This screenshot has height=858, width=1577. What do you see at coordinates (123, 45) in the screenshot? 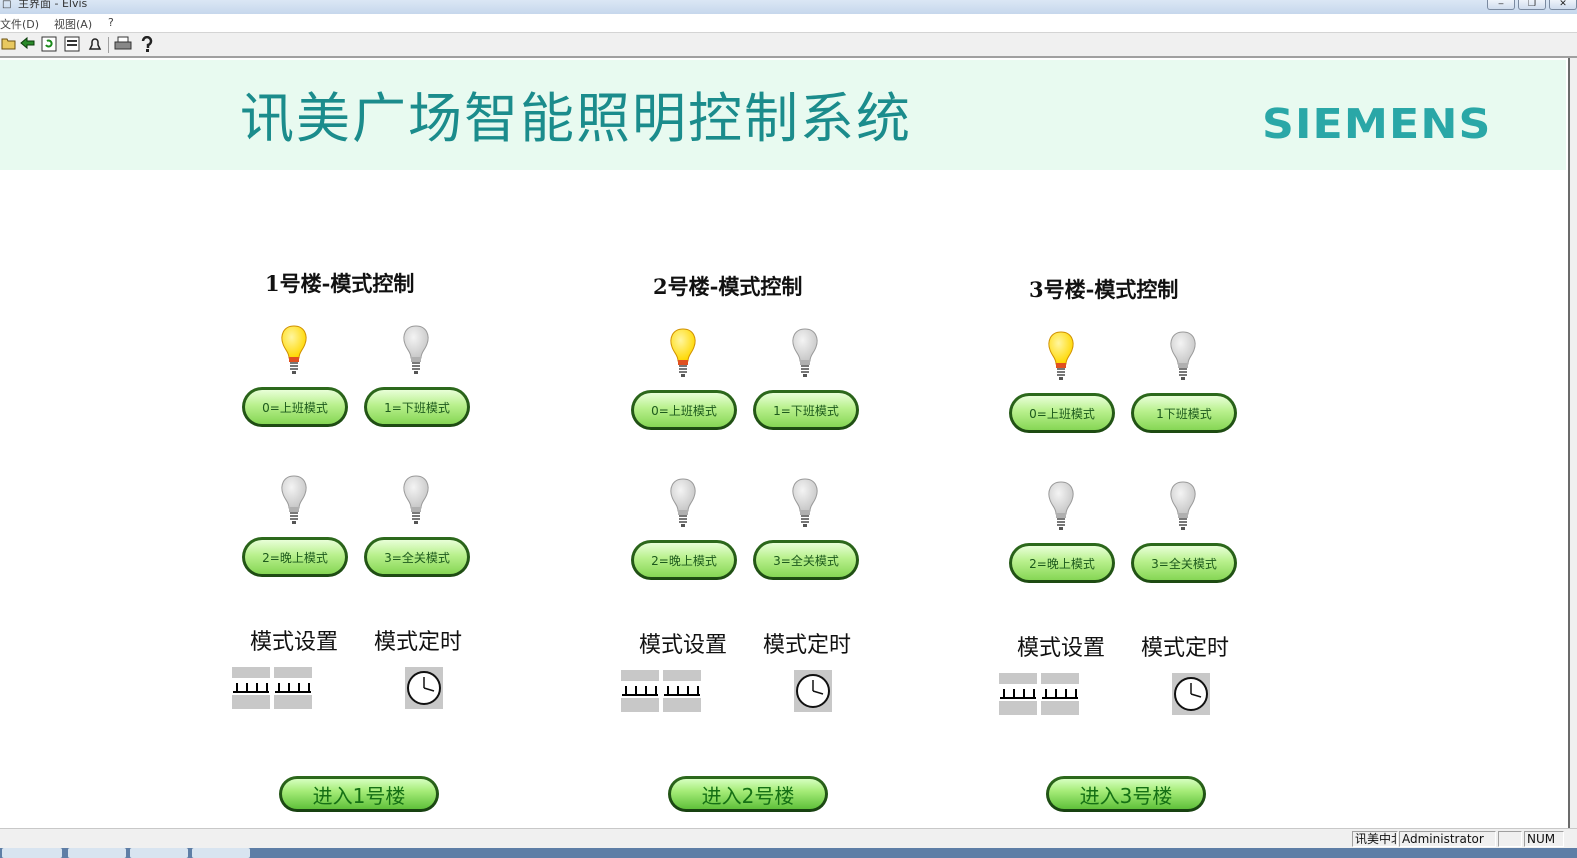
I see `print-icon` at bounding box center [123, 45].